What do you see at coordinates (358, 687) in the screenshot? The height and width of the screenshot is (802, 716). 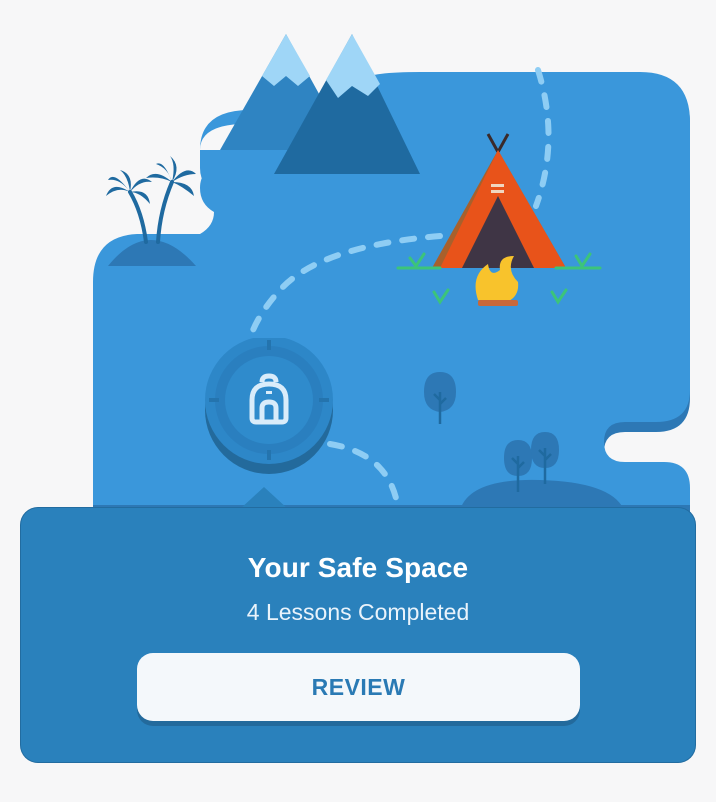 I see `review-button: REVIEW` at bounding box center [358, 687].